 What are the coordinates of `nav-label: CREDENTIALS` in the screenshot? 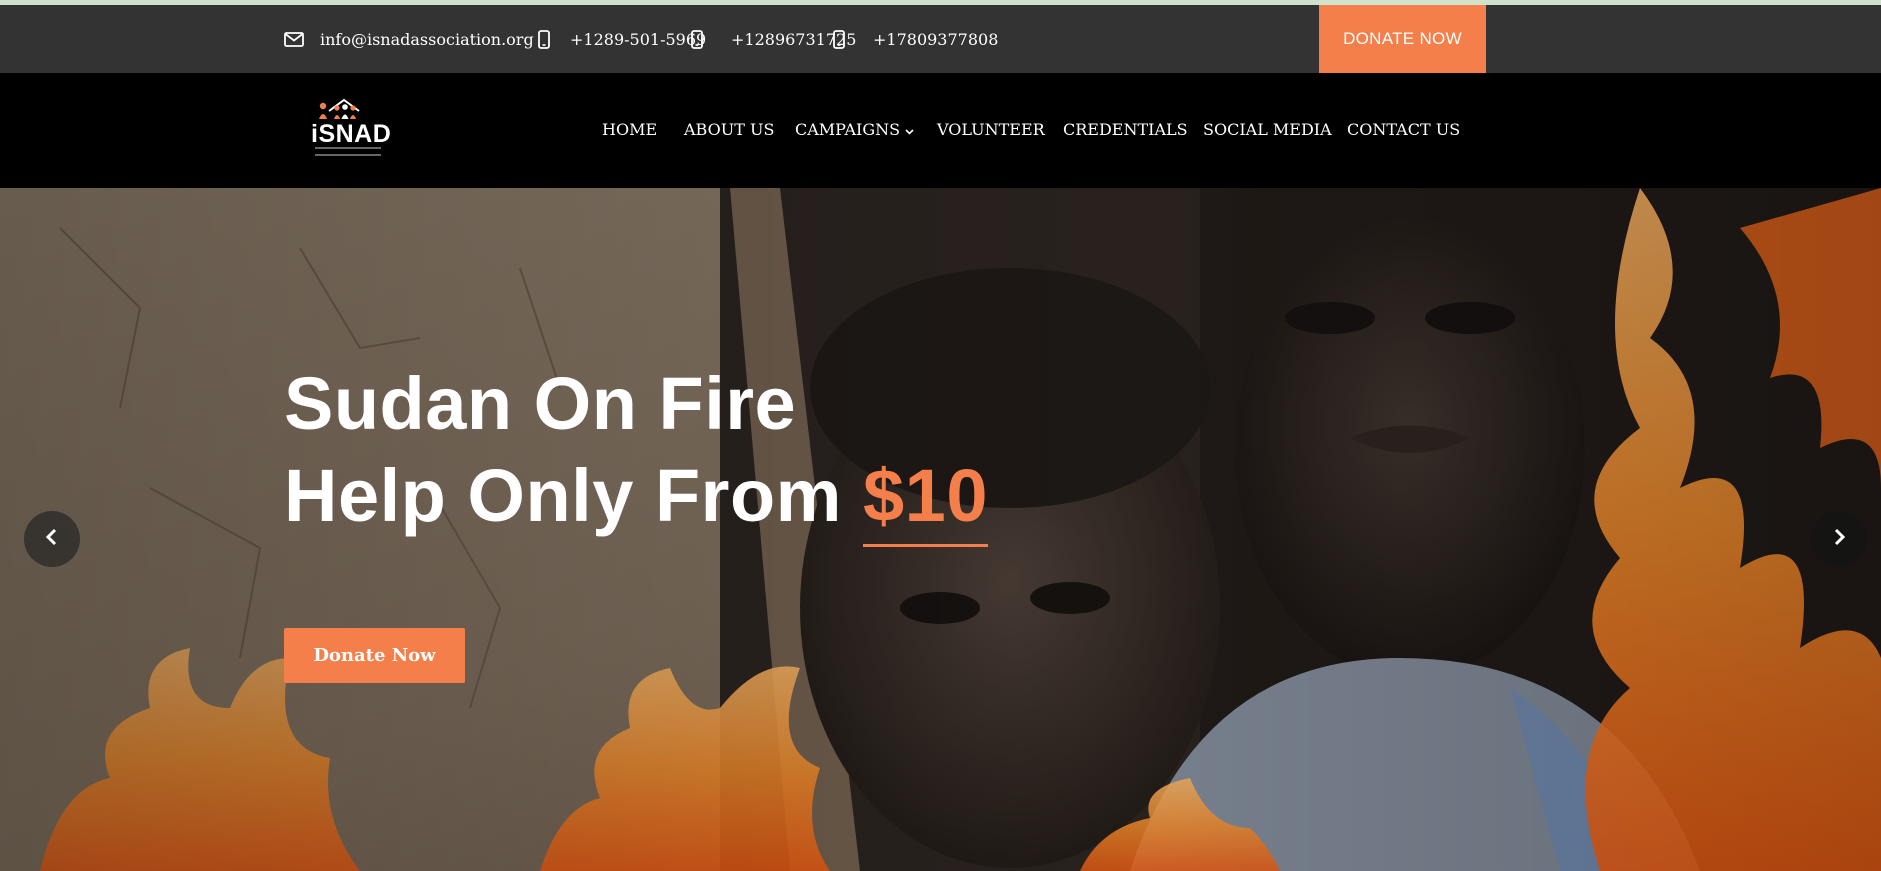 It's located at (1125, 129).